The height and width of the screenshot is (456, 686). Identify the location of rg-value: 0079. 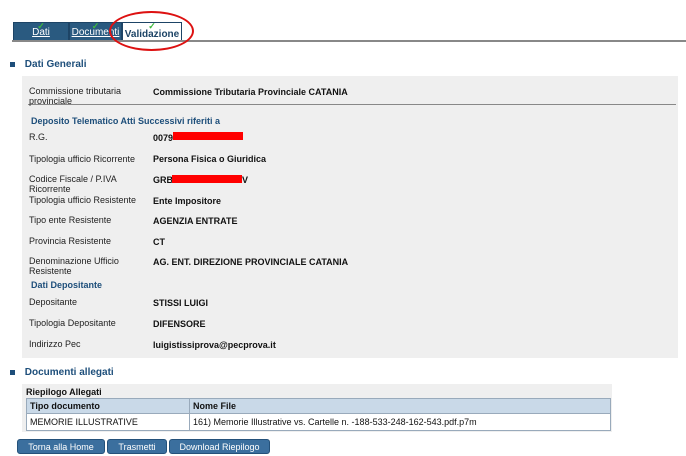
(163, 138).